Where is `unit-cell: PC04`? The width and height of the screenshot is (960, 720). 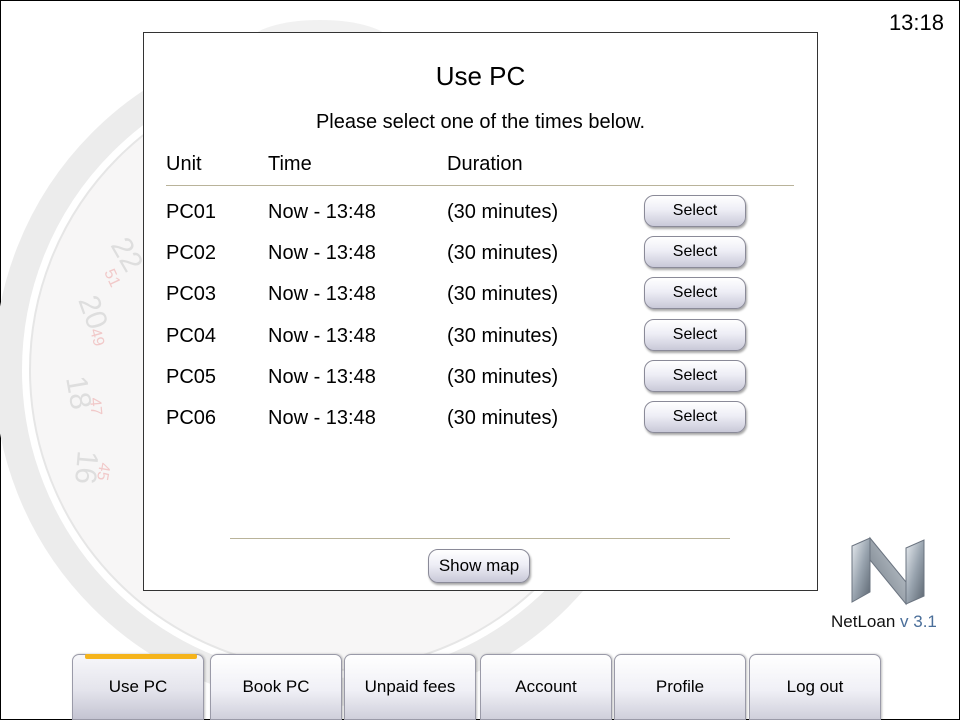 unit-cell: PC04 is located at coordinates (191, 335).